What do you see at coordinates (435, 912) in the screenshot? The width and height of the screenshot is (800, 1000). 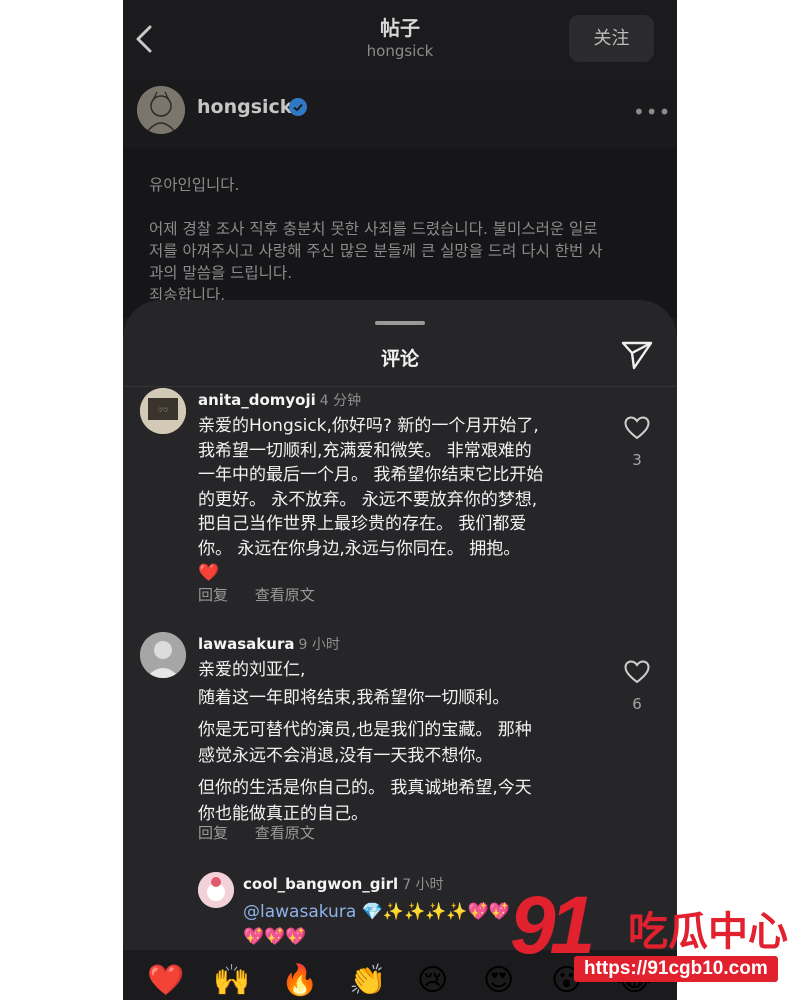 I see `comment-emojis: 💎✨✨✨✨💖💖` at bounding box center [435, 912].